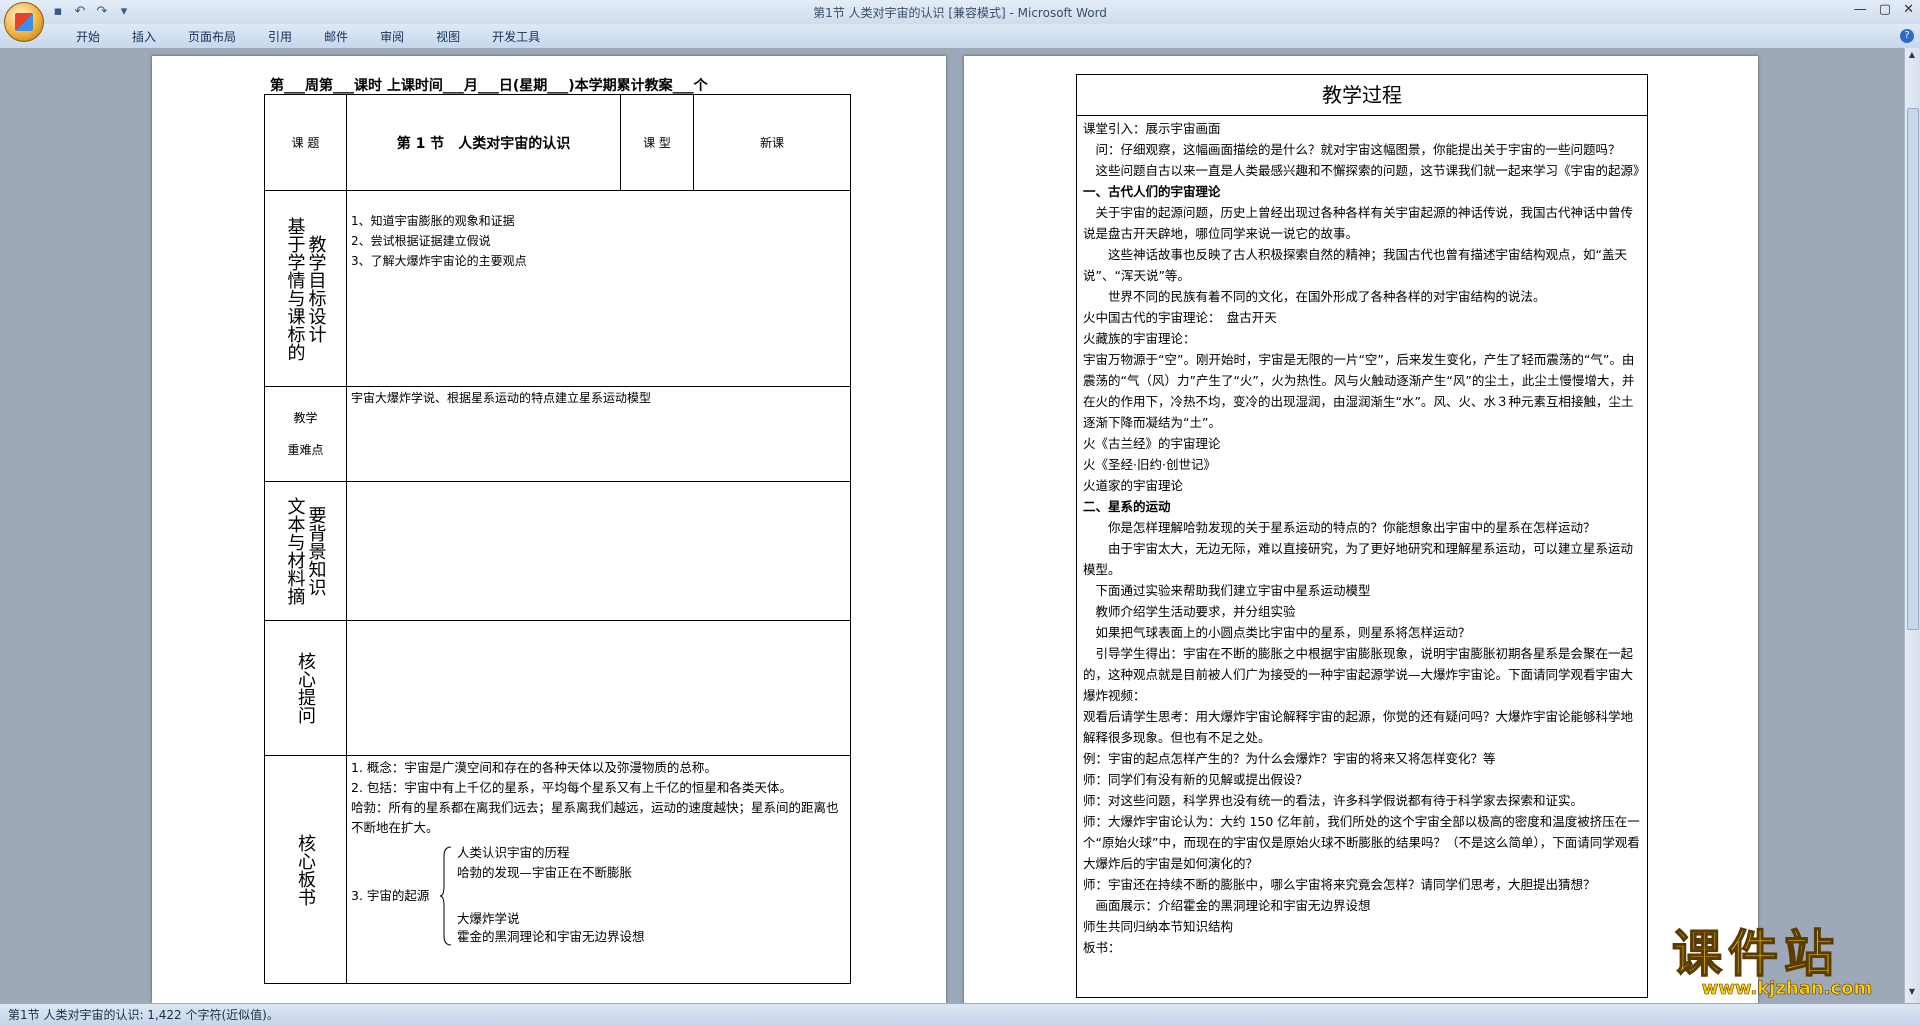 The height and width of the screenshot is (1026, 1920). I want to click on brace-item: 哈勃的发现—宇宙正在不断膨胀, so click(545, 872).